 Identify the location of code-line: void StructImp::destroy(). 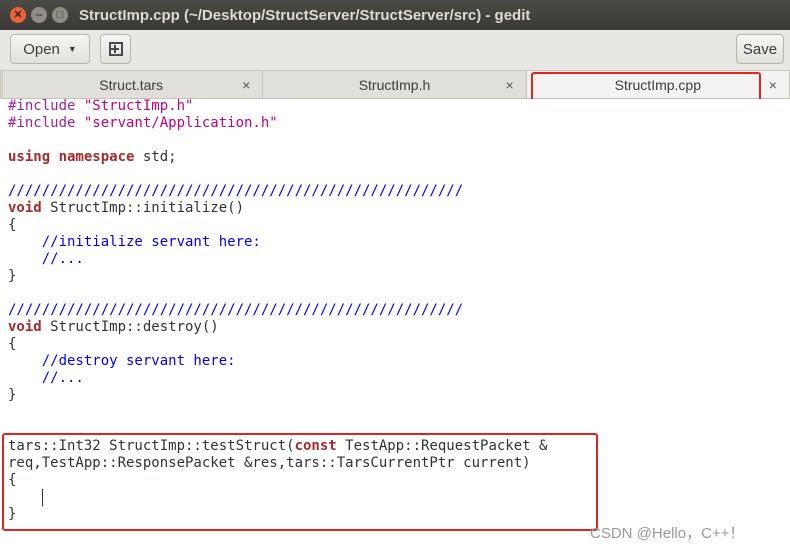
(113, 327).